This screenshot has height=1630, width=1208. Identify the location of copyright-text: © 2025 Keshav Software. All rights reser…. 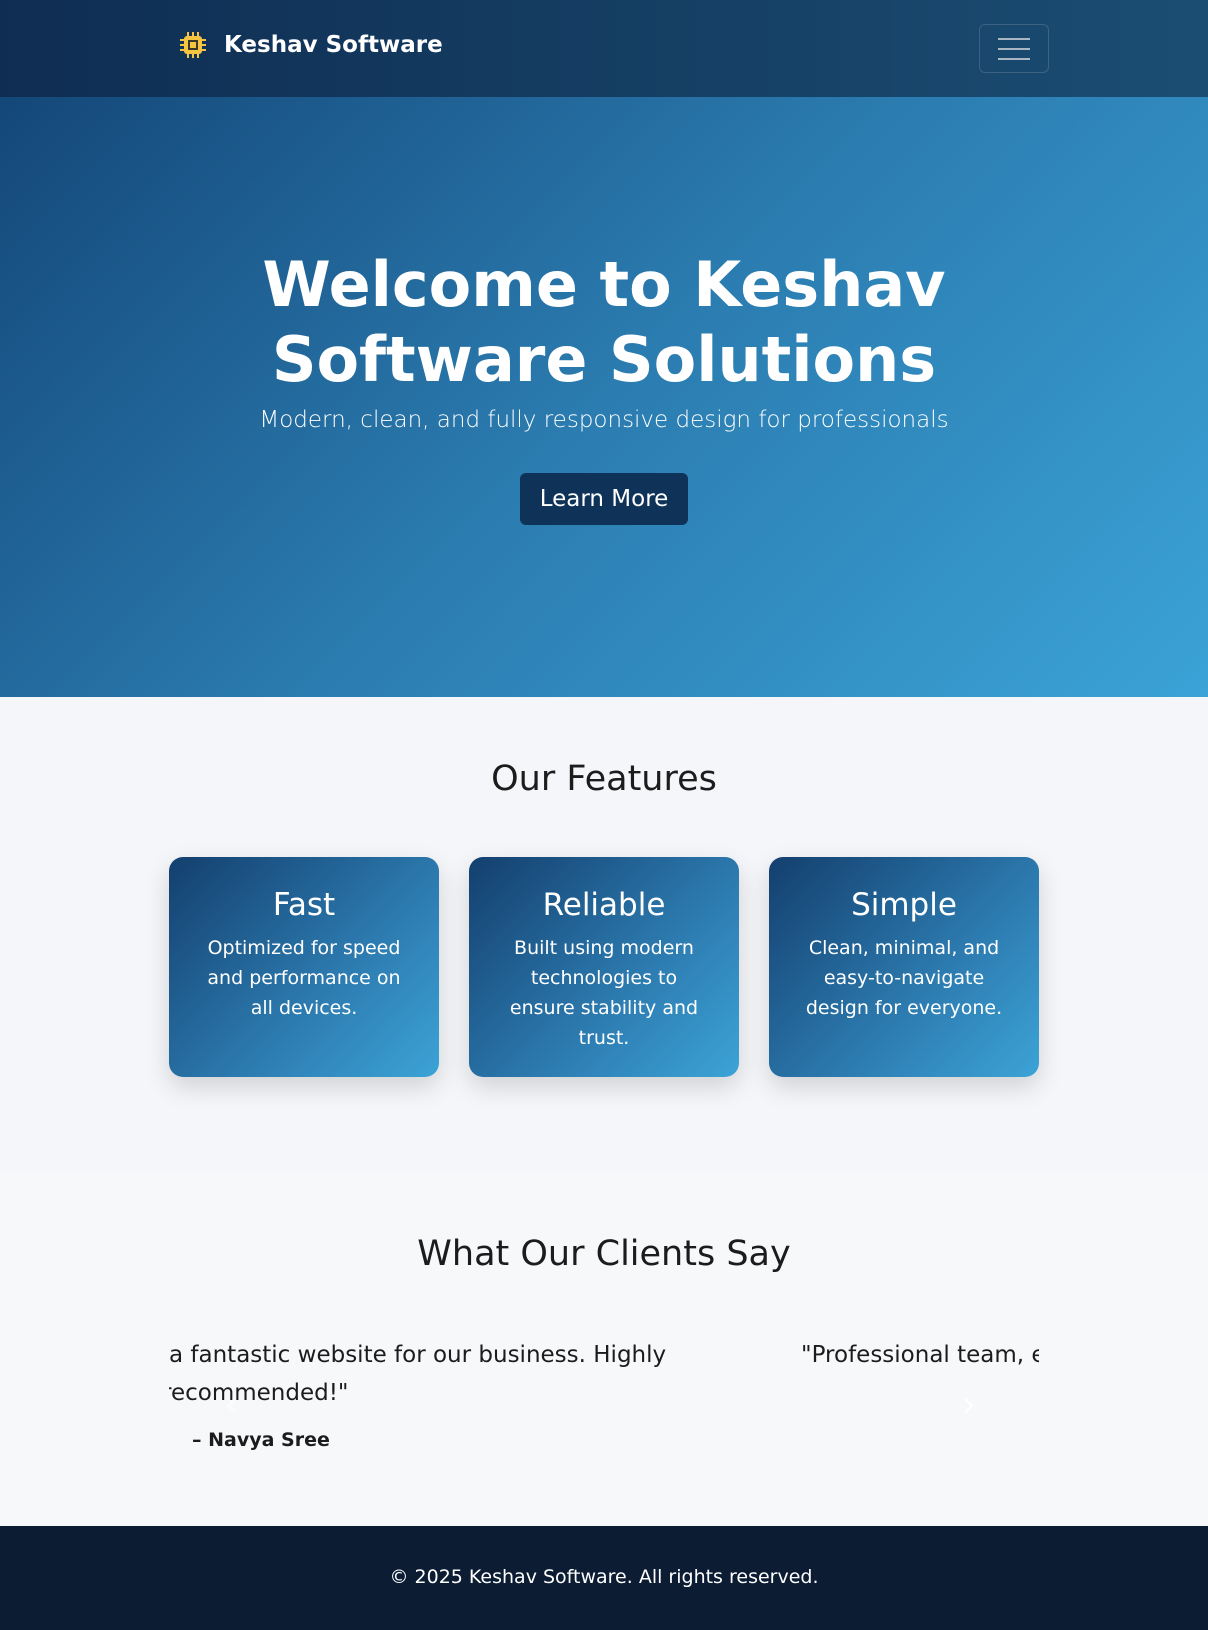
(604, 1577).